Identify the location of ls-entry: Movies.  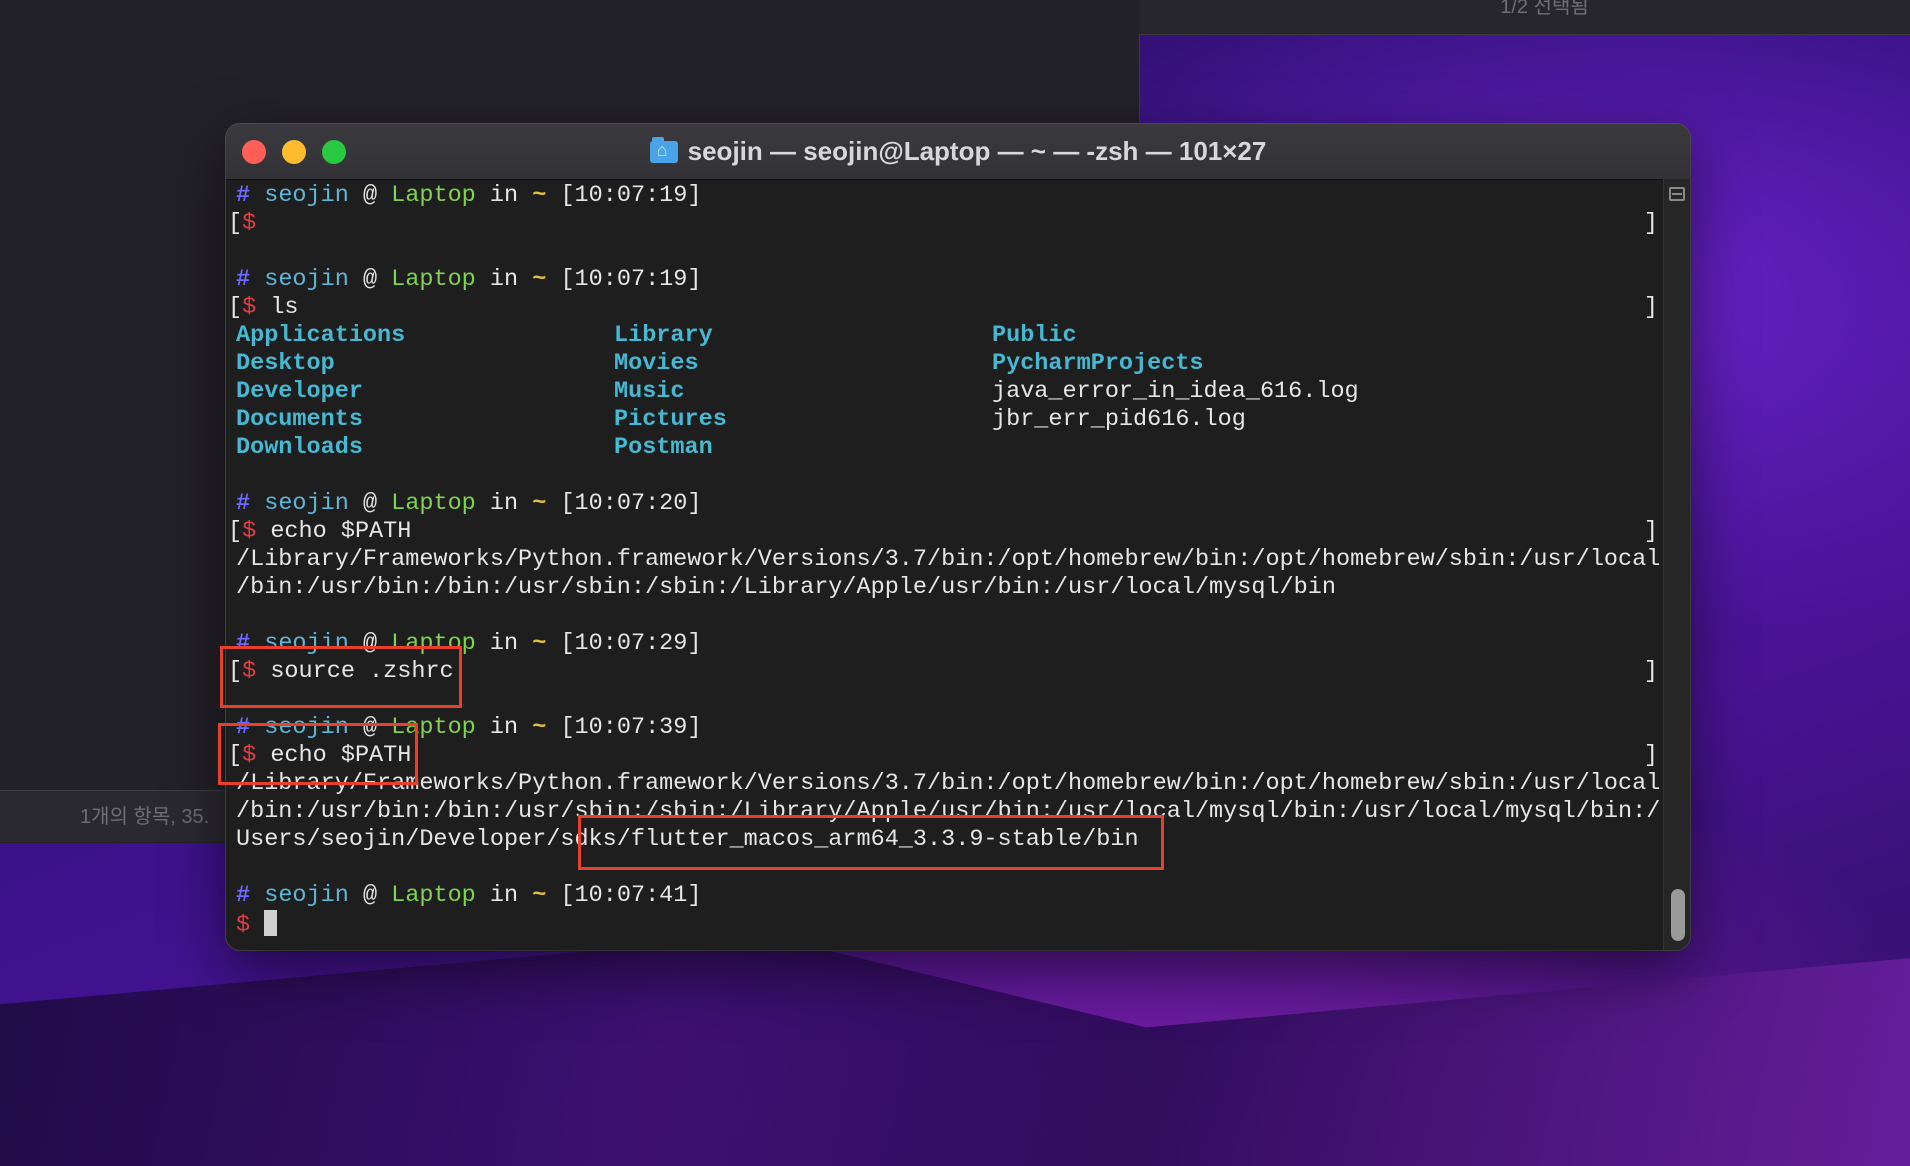
(656, 363).